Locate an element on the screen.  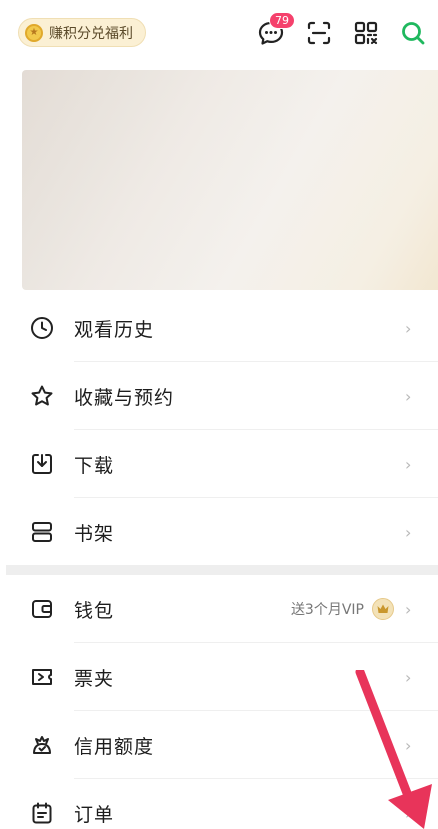
menu-item-downloads: 下载 › is located at coordinates (219, 464).